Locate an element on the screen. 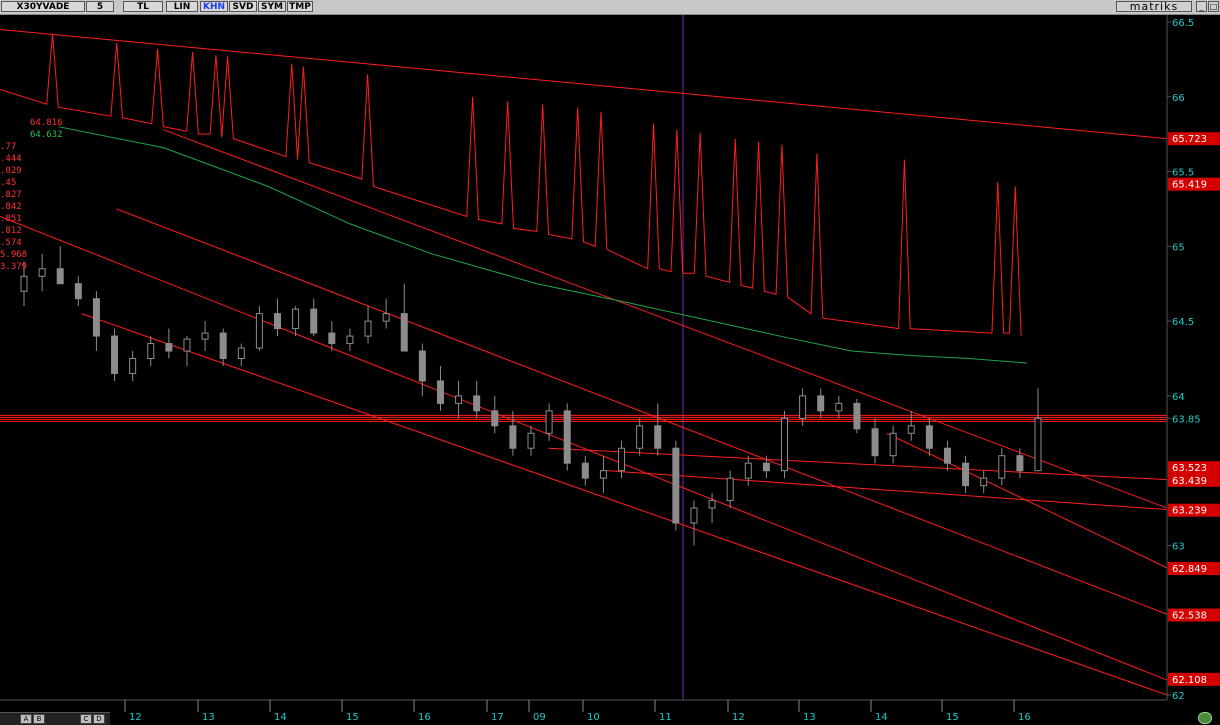 Image resolution: width=1220 pixels, height=725 pixels. y-tick-label: 66.5 is located at coordinates (1183, 23).